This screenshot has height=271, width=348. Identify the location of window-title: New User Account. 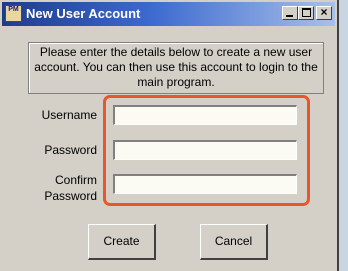
(83, 13).